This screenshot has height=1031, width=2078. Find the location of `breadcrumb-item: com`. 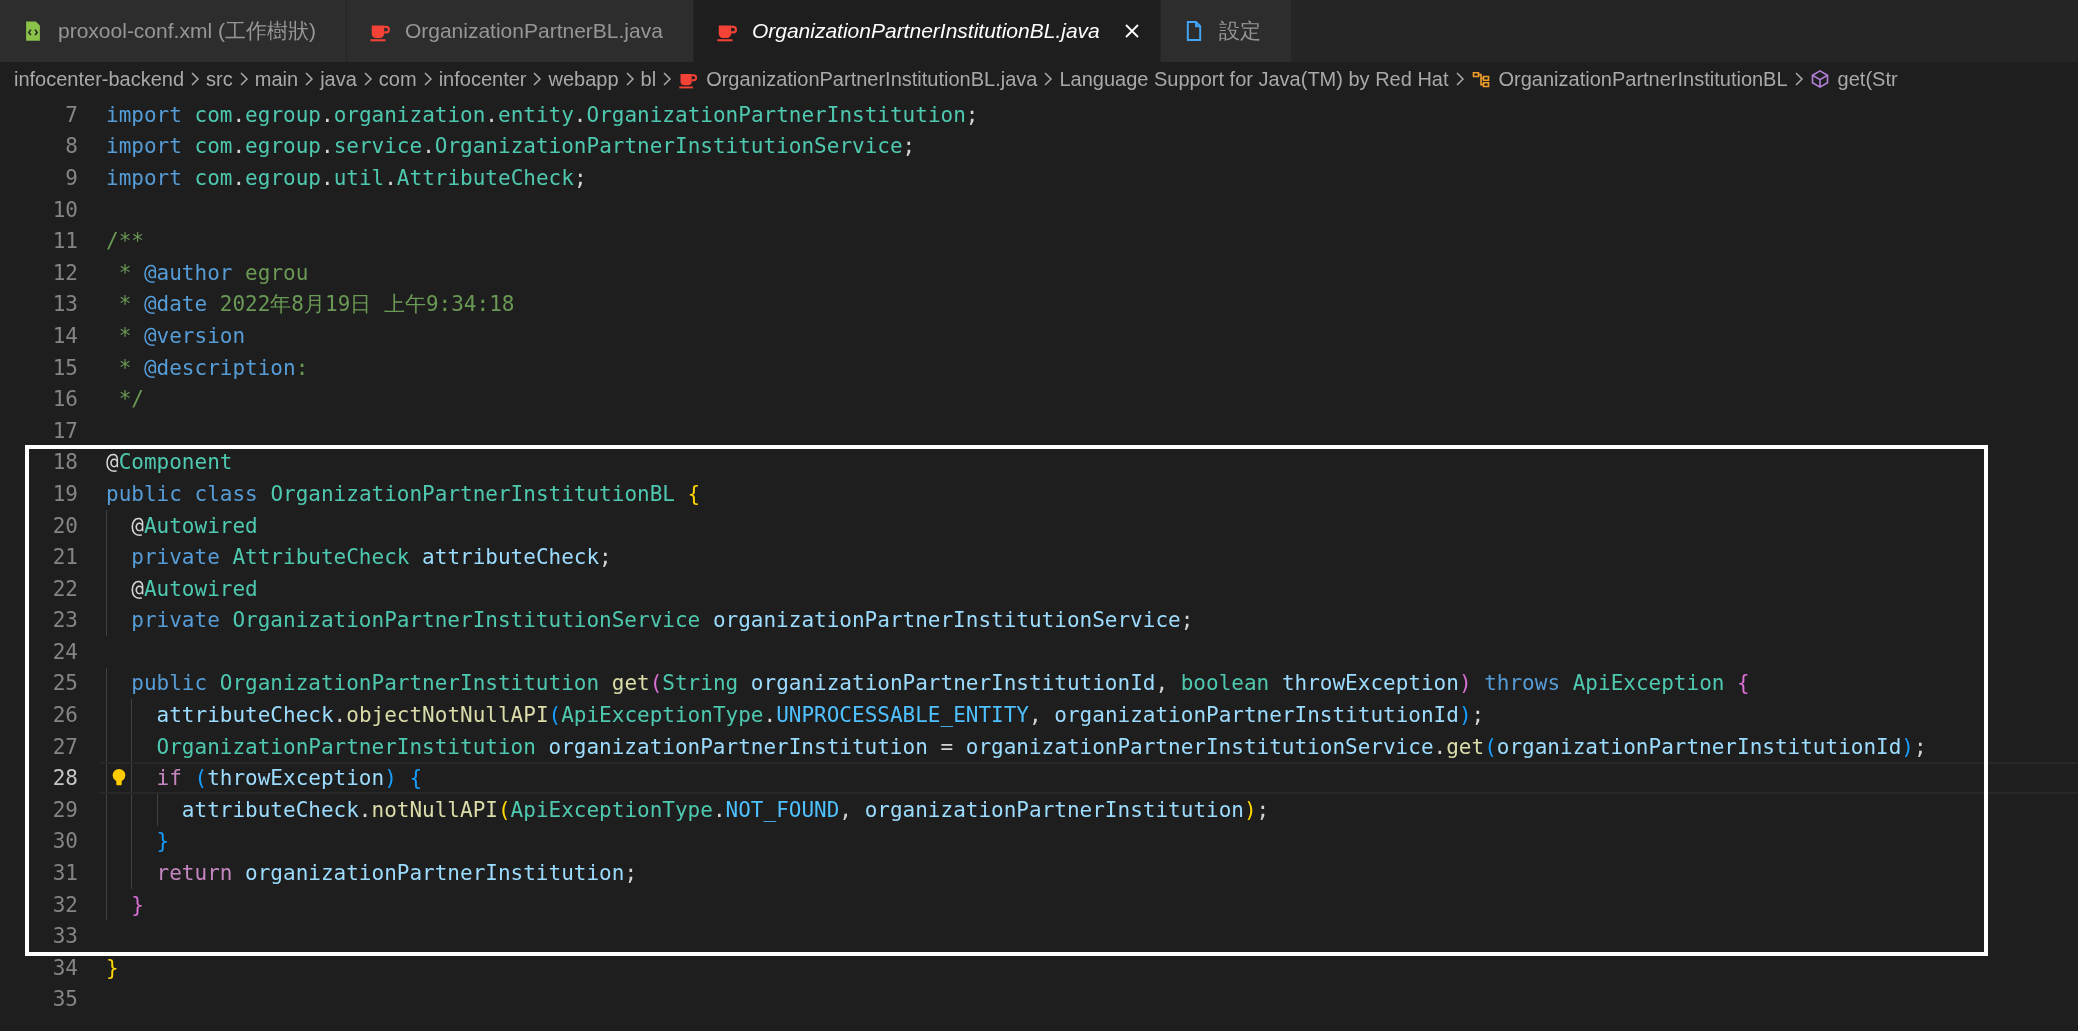

breadcrumb-item: com is located at coordinates (397, 79).